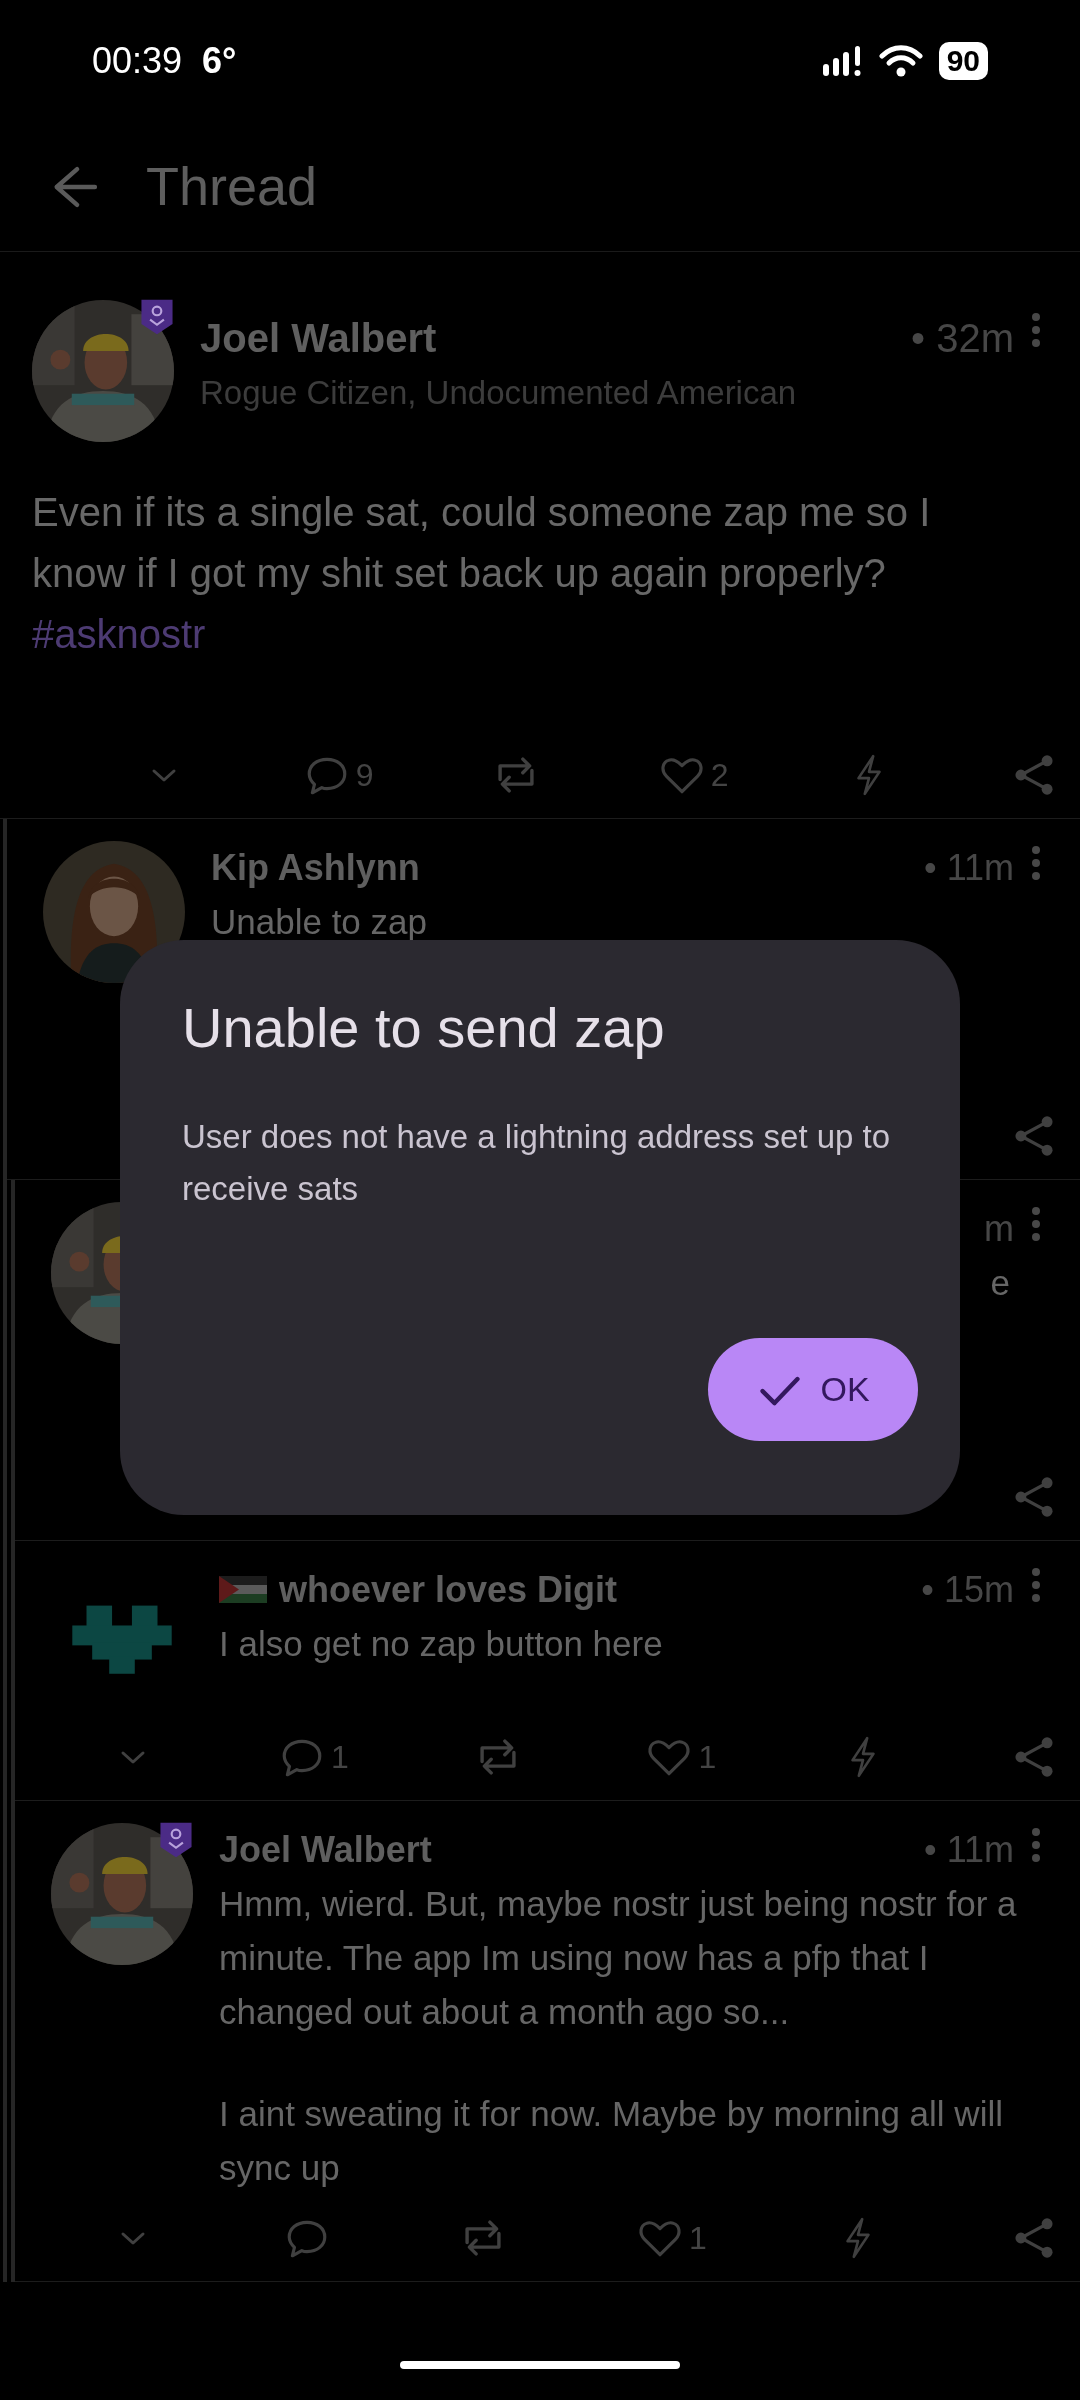  What do you see at coordinates (537, 1163) in the screenshot?
I see `dialog-message: User does not have a lightning address set up to receive sats` at bounding box center [537, 1163].